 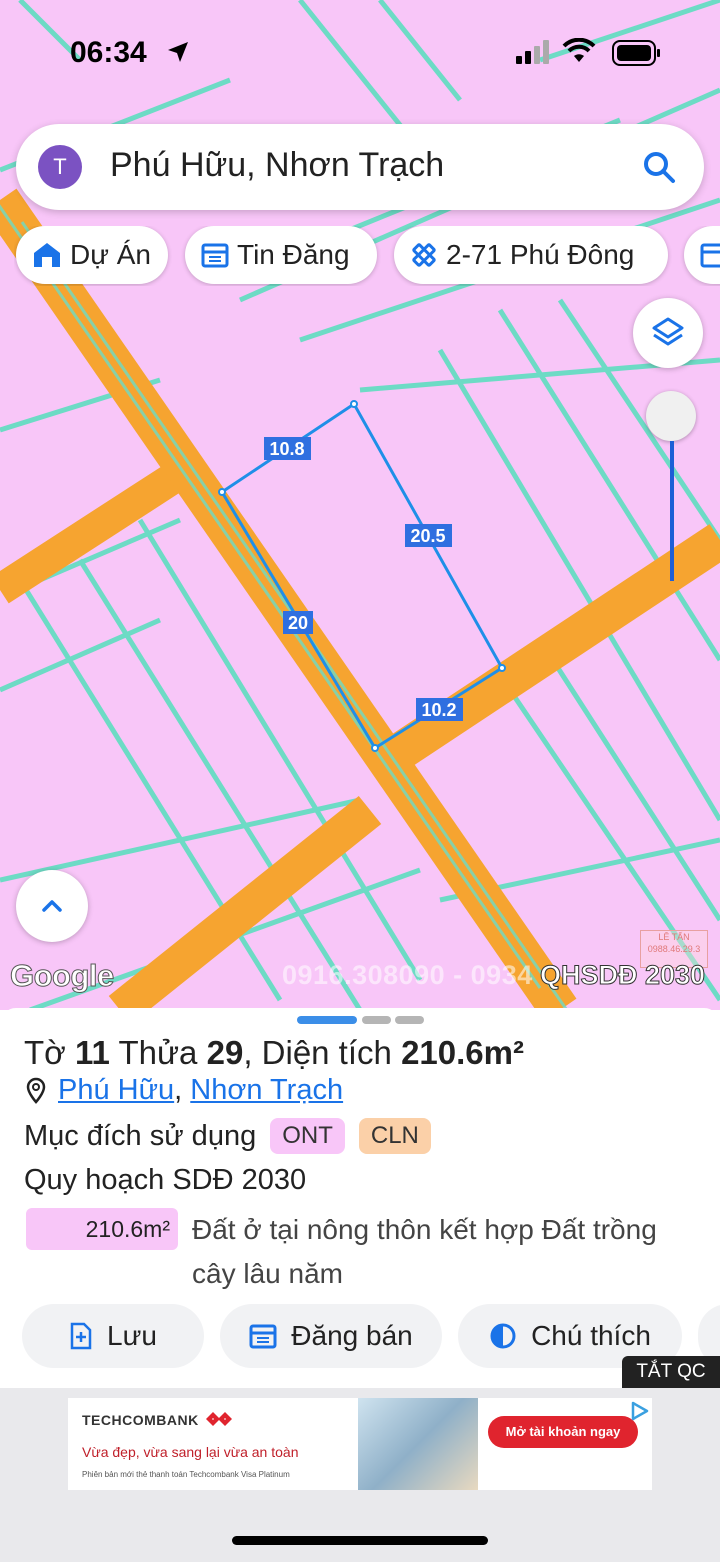 What do you see at coordinates (636, 53) in the screenshot?
I see `battery-icon` at bounding box center [636, 53].